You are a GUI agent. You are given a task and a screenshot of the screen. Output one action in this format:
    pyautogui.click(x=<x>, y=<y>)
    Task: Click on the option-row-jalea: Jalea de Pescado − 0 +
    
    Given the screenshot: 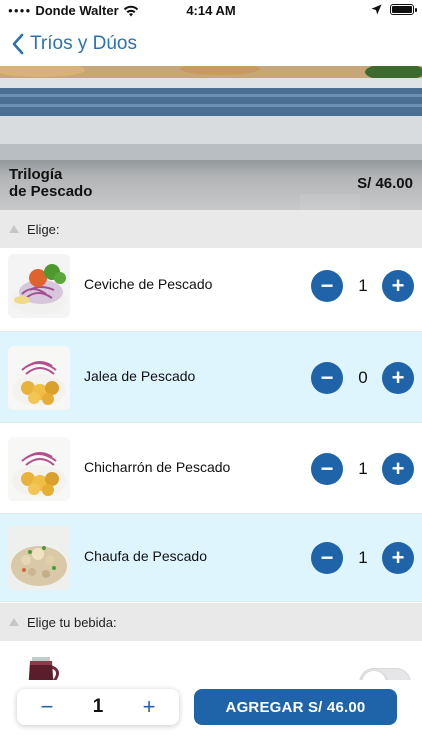 What is the action you would take?
    pyautogui.click(x=211, y=377)
    